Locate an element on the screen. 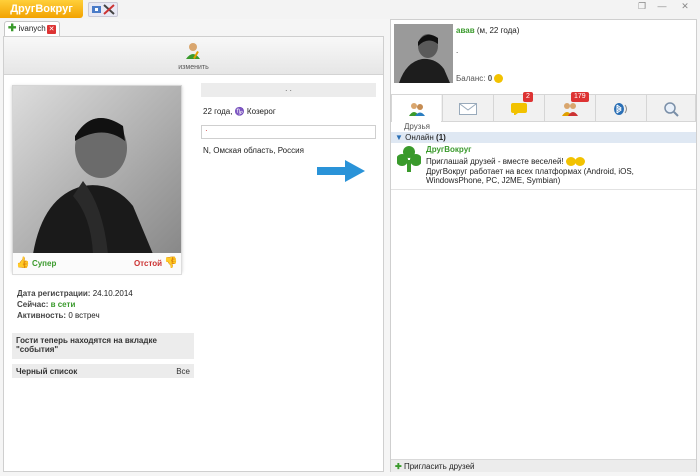 The image size is (700, 476). bluetooth-icon is located at coordinates (620, 108).